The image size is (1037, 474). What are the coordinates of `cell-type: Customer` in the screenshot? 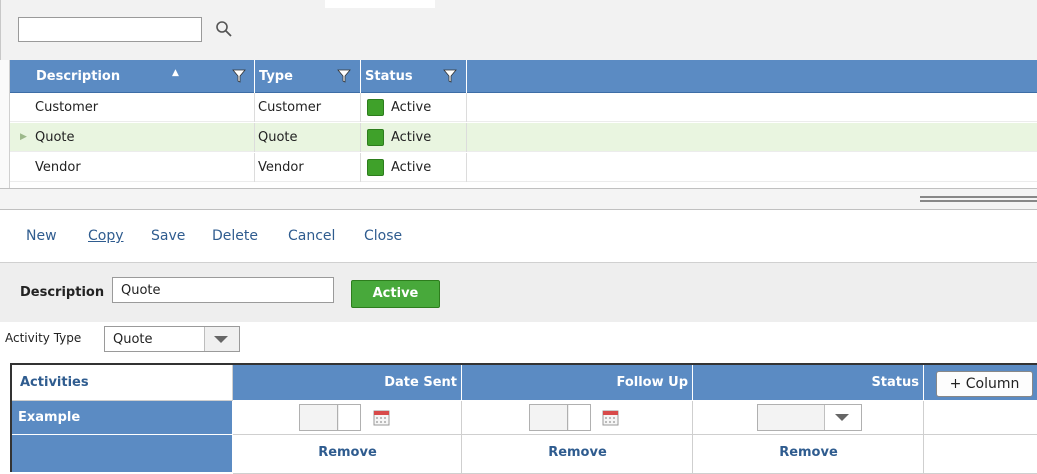 It's located at (308, 107).